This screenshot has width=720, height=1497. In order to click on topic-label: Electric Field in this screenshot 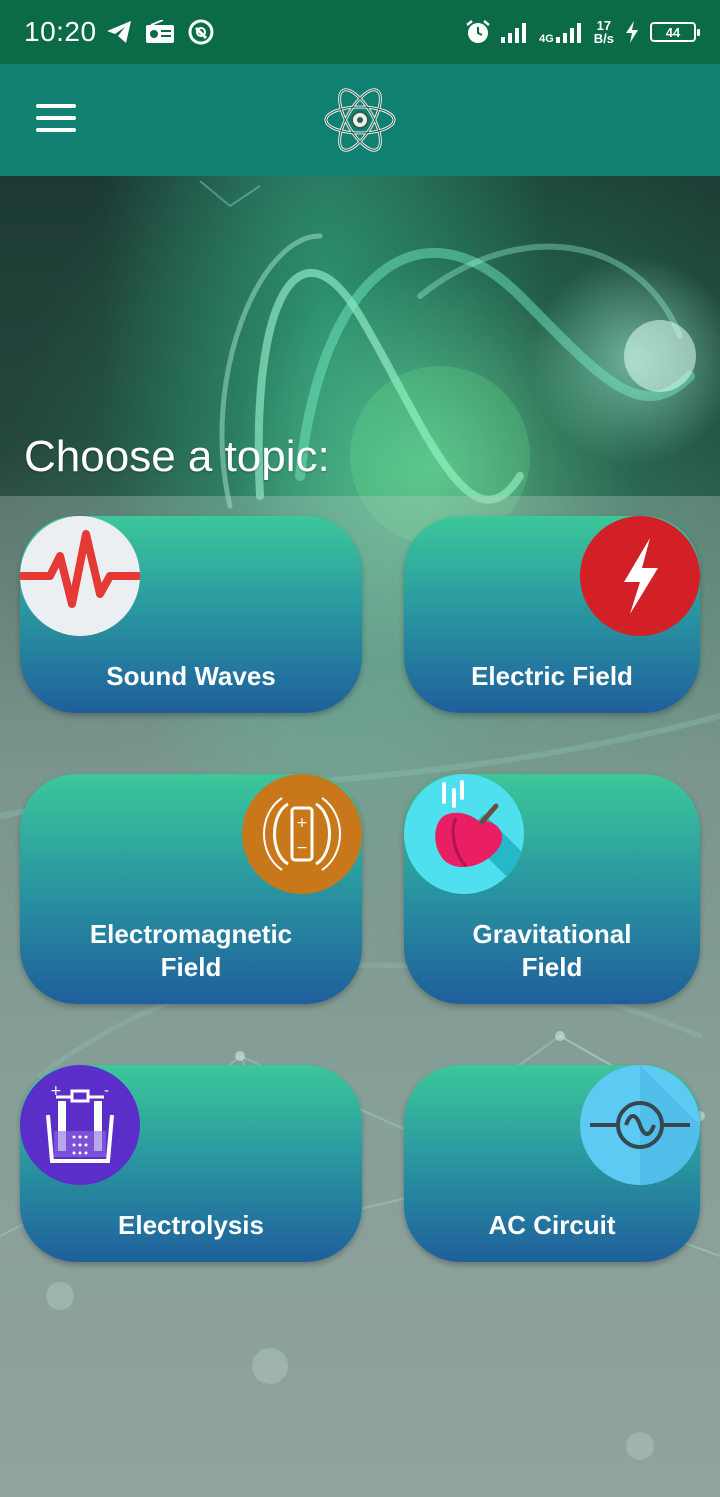, I will do `click(552, 676)`.